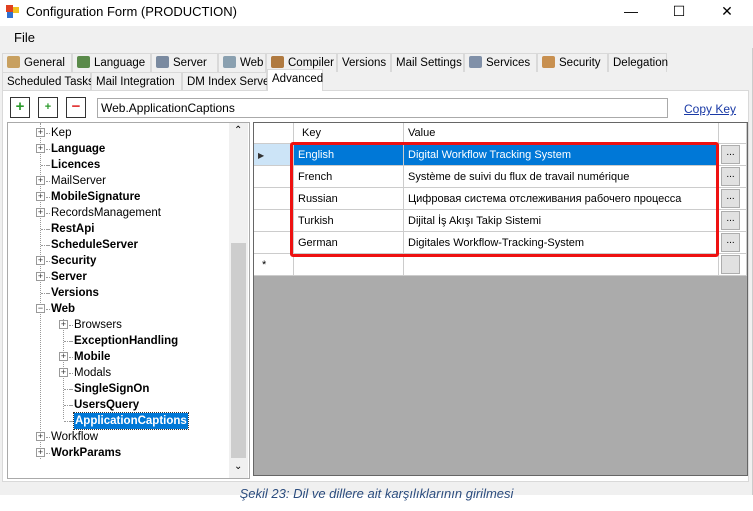  Describe the element at coordinates (382, 108) in the screenshot. I see `key-input: Web.ApplicationCaptions` at that location.